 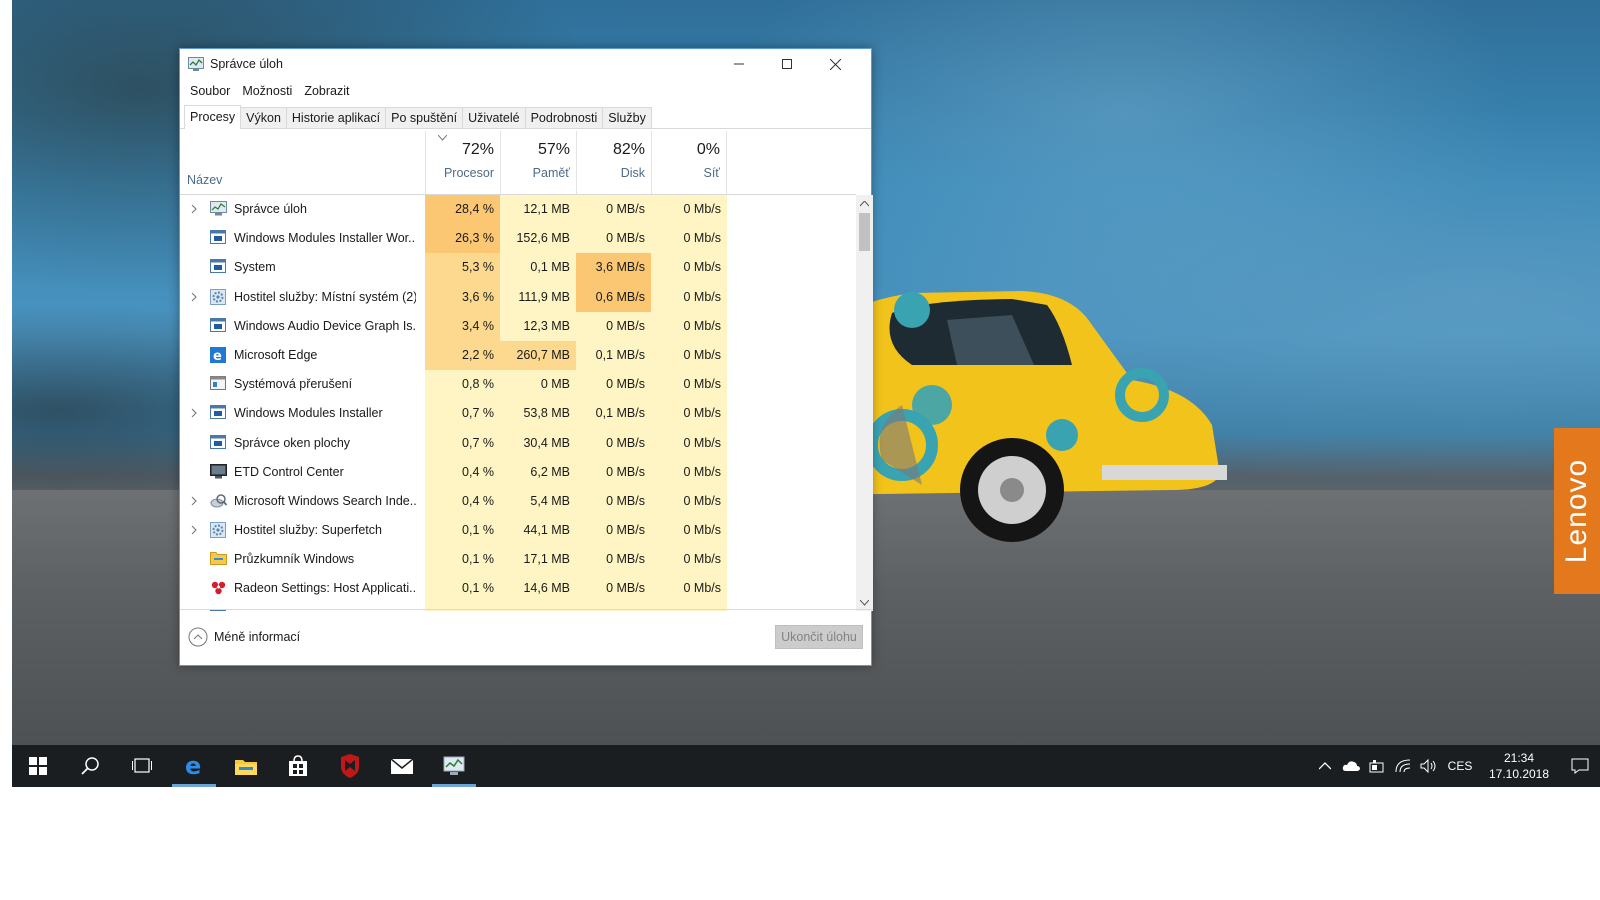 I want to click on monitor-icon, so click(x=218, y=472).